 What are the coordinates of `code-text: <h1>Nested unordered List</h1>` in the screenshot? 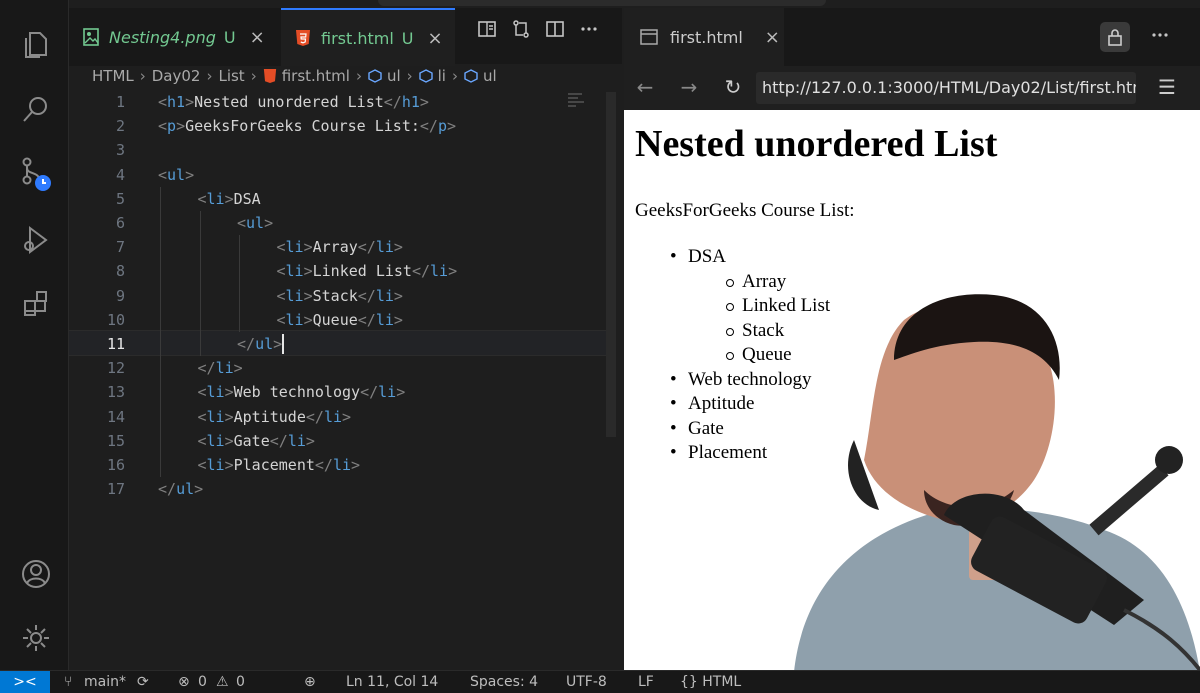 It's located at (293, 102).